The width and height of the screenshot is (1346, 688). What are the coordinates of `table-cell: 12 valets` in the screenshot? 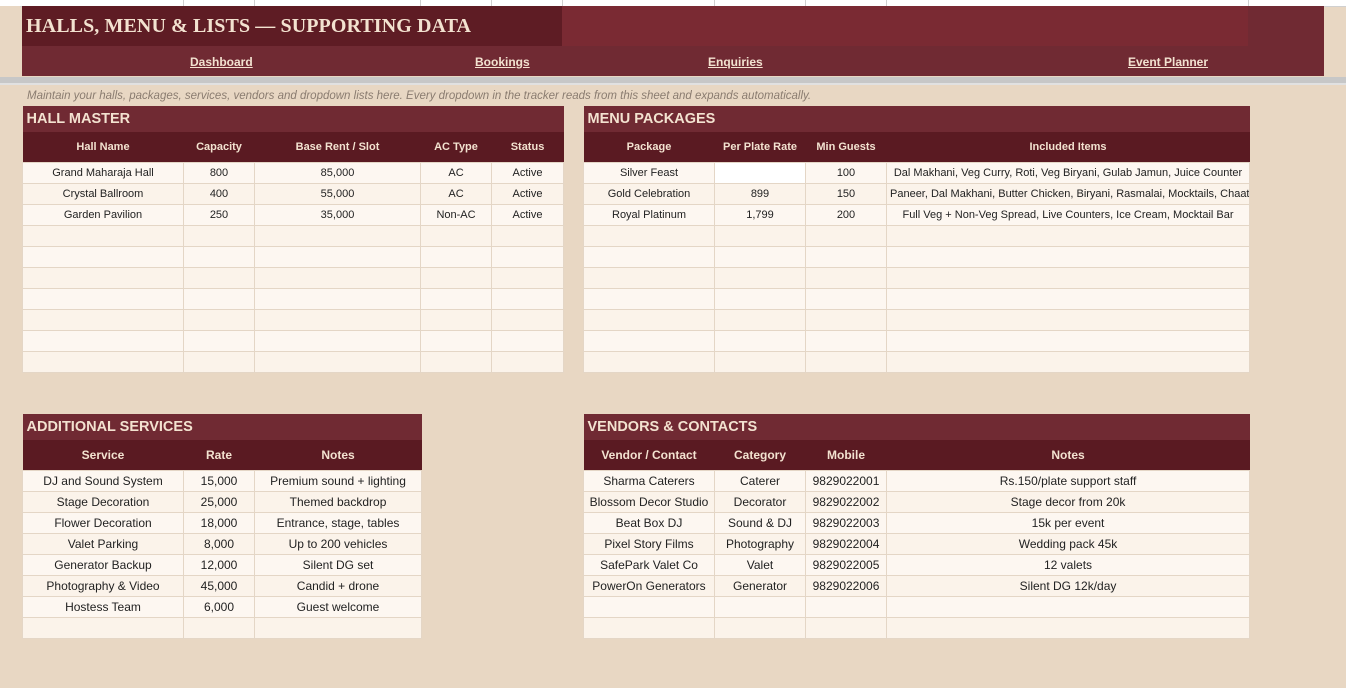 It's located at (1068, 565).